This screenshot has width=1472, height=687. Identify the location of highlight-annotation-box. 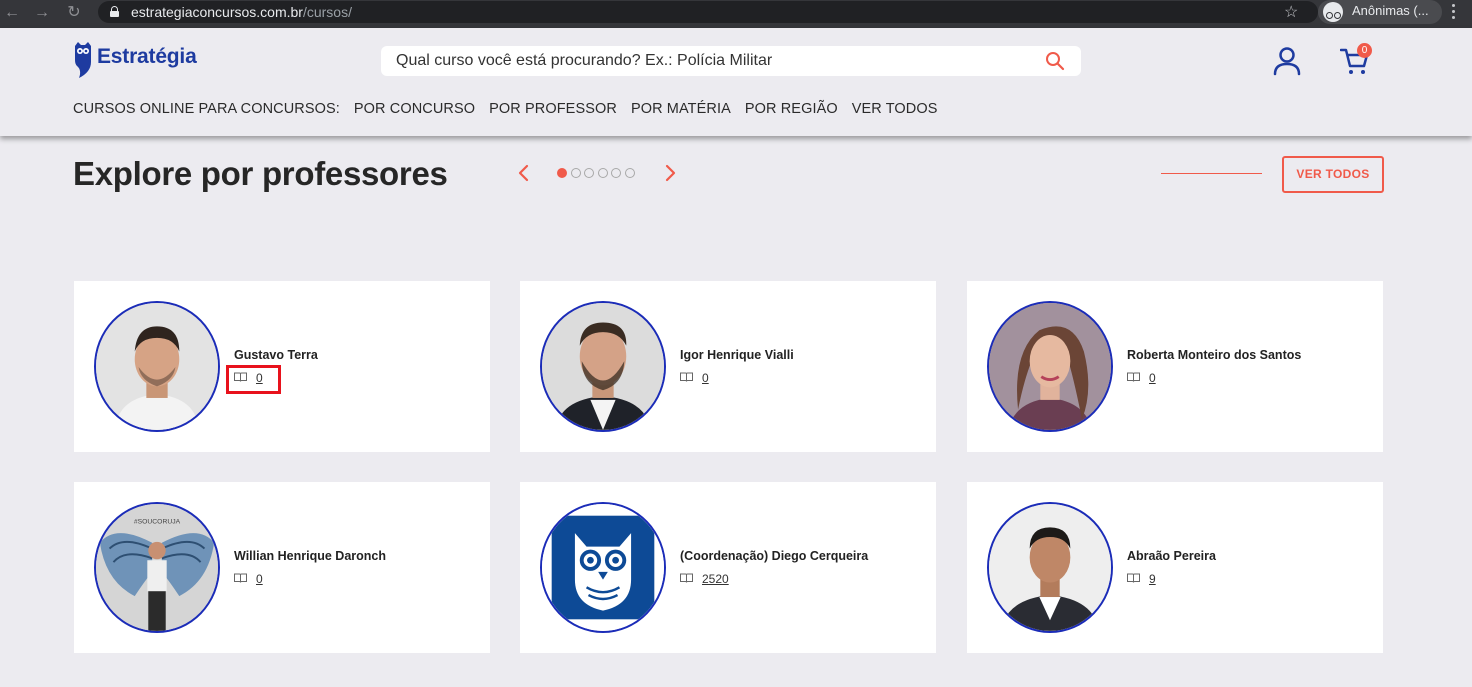
(253, 379).